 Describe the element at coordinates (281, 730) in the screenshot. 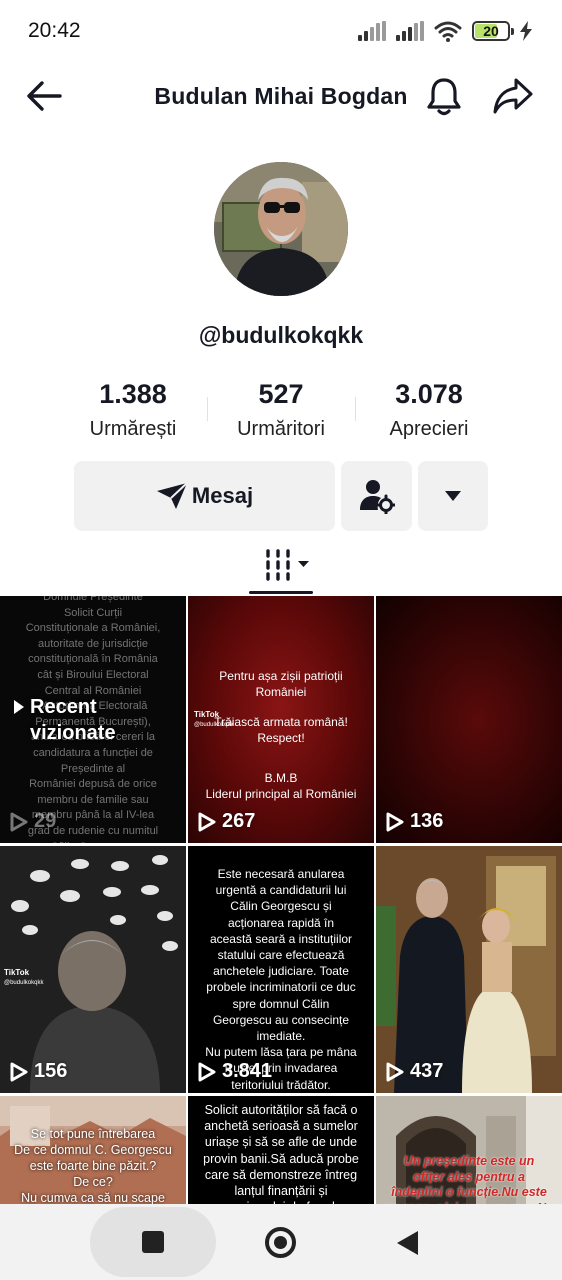

I see `video-caption-mid: Trăiască armata română! Respect!` at that location.